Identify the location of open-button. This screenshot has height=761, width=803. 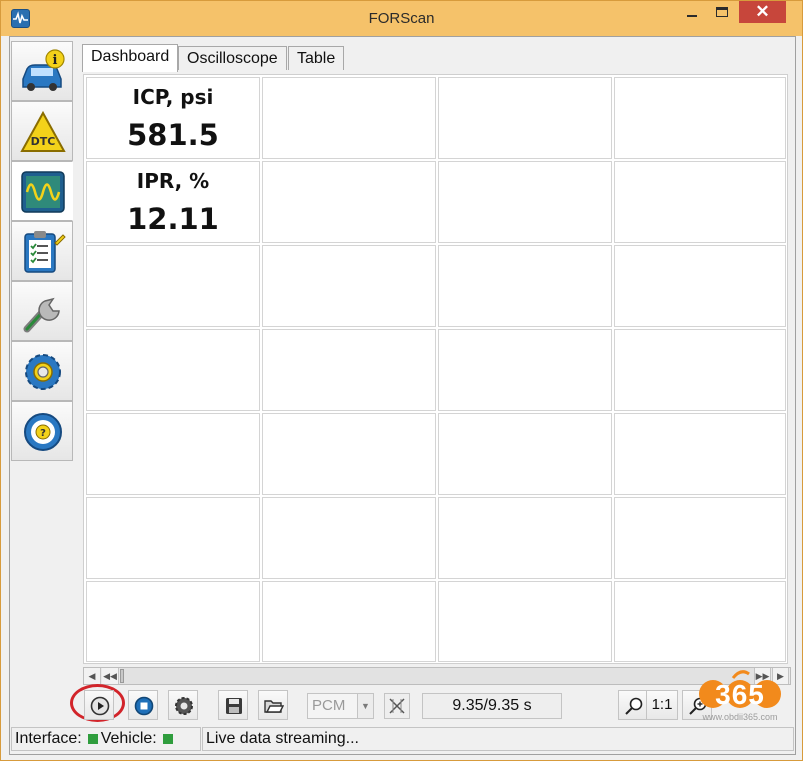
(273, 705).